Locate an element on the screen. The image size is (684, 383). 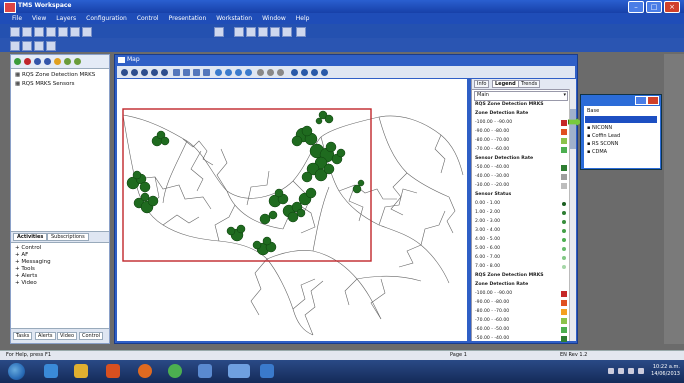
pan-icon is located at coordinates (124, 72).